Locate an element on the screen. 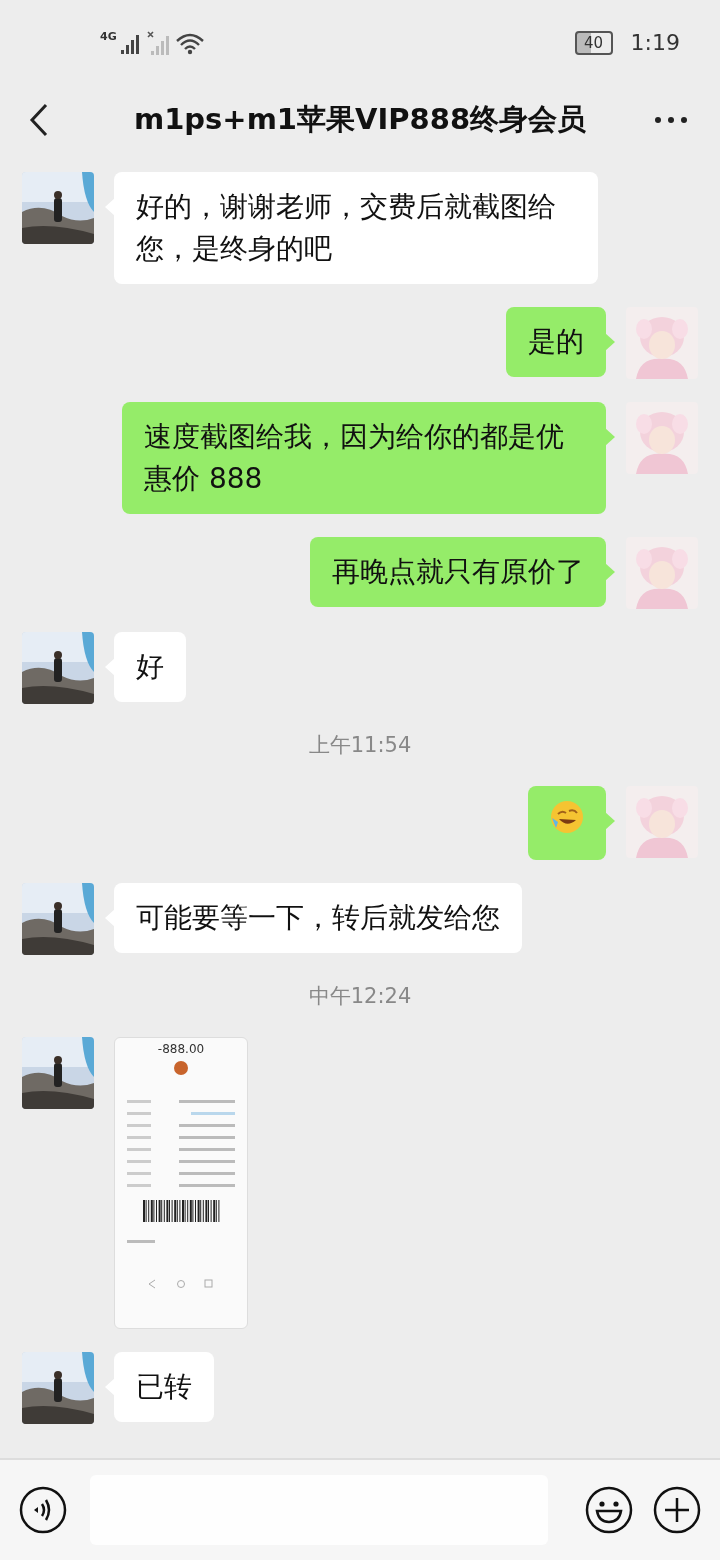 The height and width of the screenshot is (1560, 720). network-label: 4G is located at coordinates (108, 36).